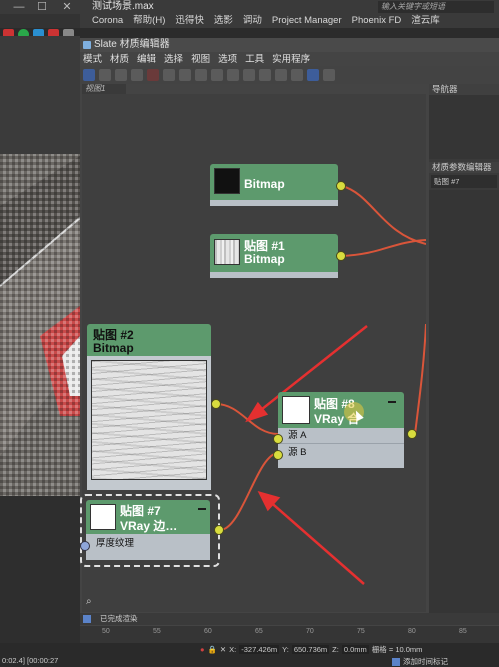 This screenshot has width=499, height=667. Describe the element at coordinates (425, 21) in the screenshot. I see `menu-item: 渲云库` at that location.